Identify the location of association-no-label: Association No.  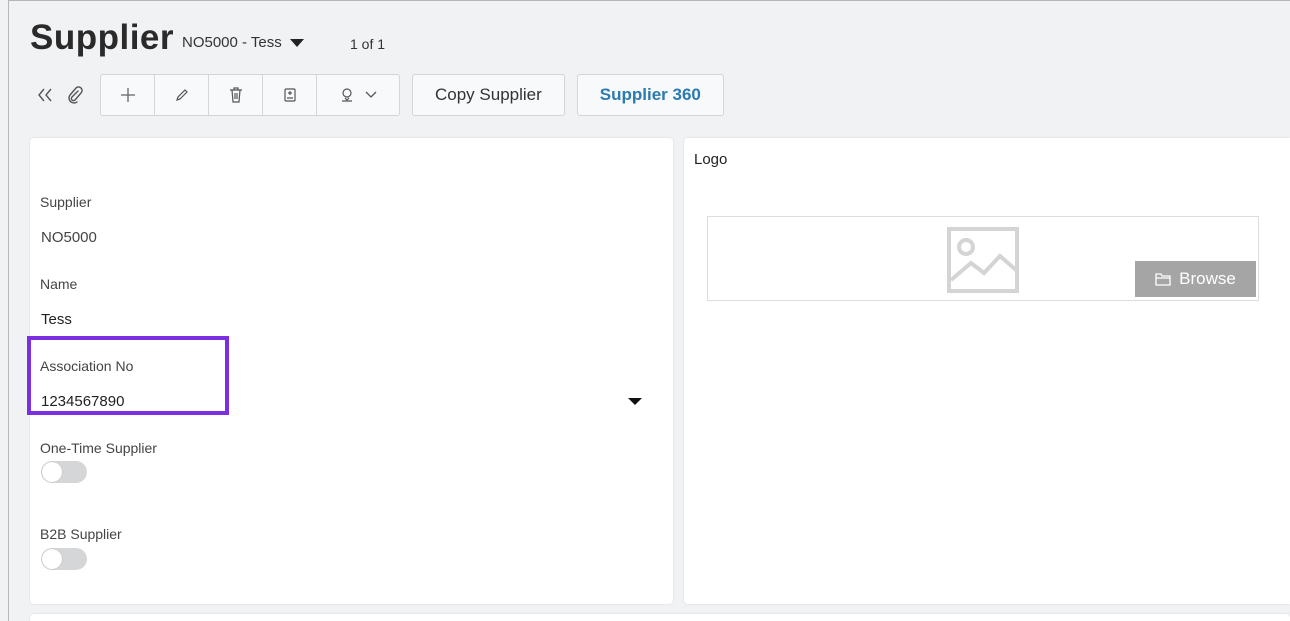
(87, 366).